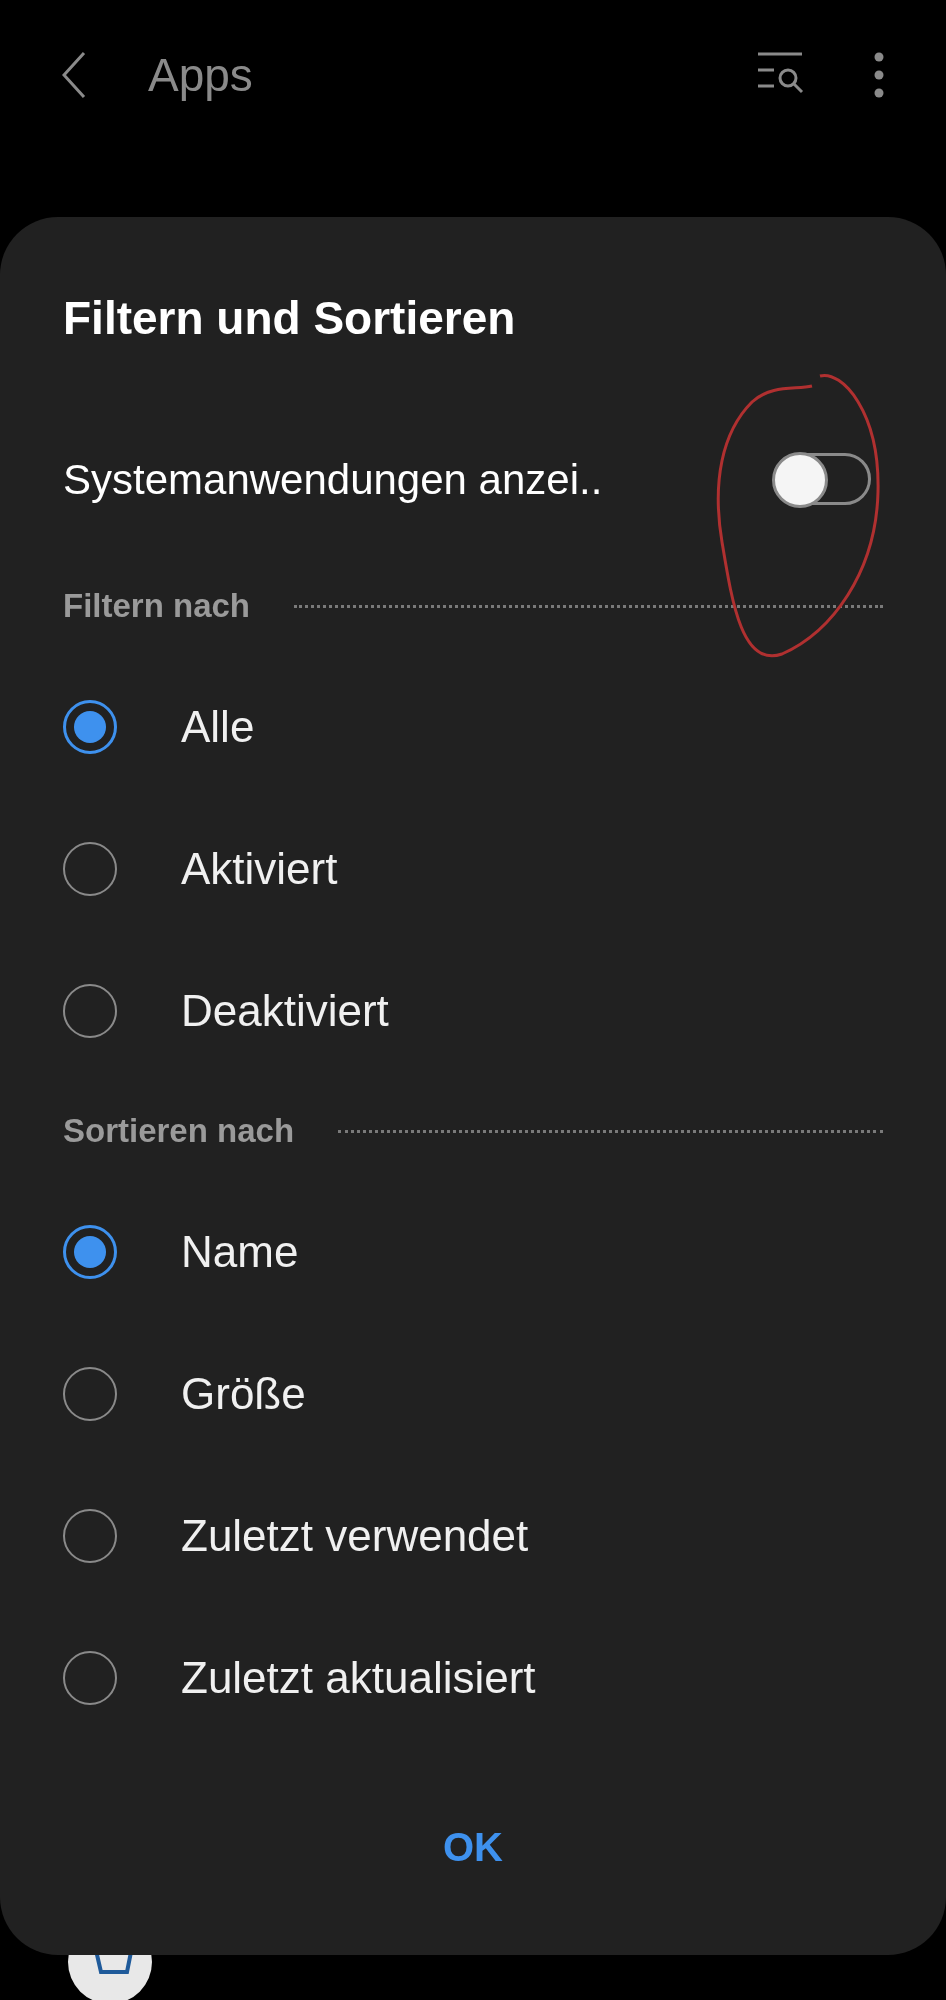 This screenshot has width=946, height=2000. What do you see at coordinates (473, 1847) in the screenshot?
I see `ok-button: OK` at bounding box center [473, 1847].